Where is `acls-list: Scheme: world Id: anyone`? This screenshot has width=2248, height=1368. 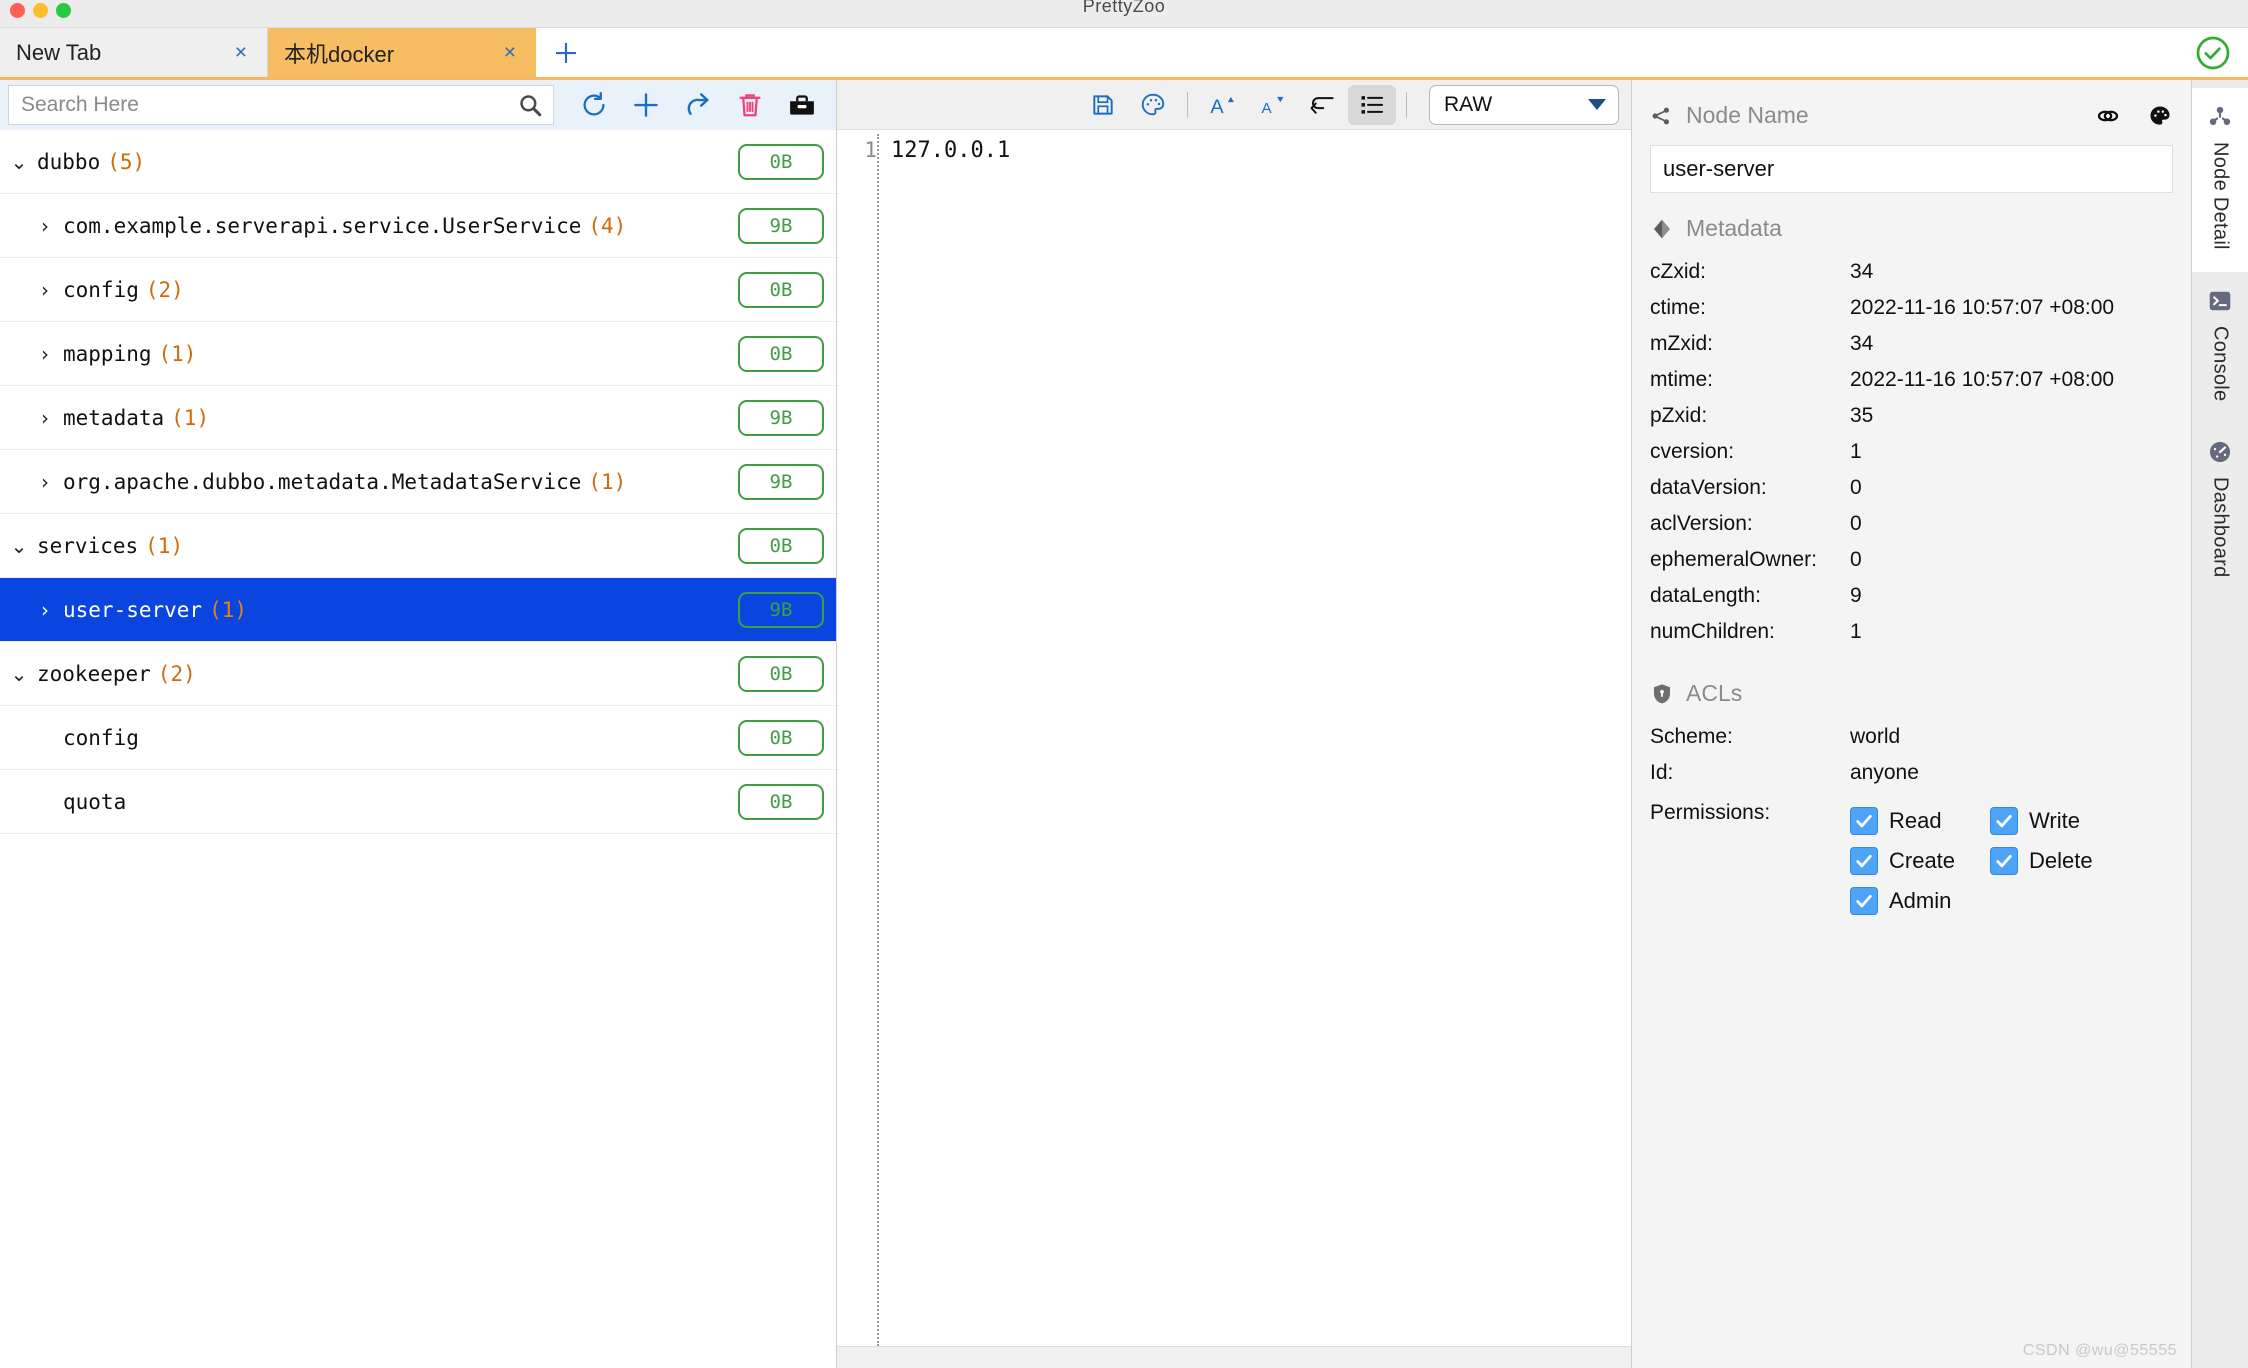 acls-list: Scheme: world Id: anyone is located at coordinates (1911, 755).